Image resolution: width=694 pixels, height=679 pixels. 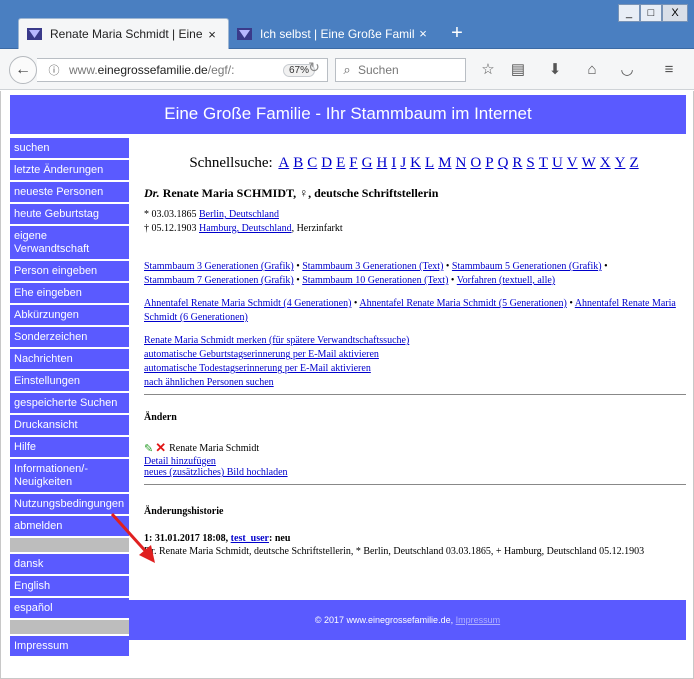 I want to click on sidebar-item-heute-geburtstag: heute Geburtstag, so click(x=69, y=214).